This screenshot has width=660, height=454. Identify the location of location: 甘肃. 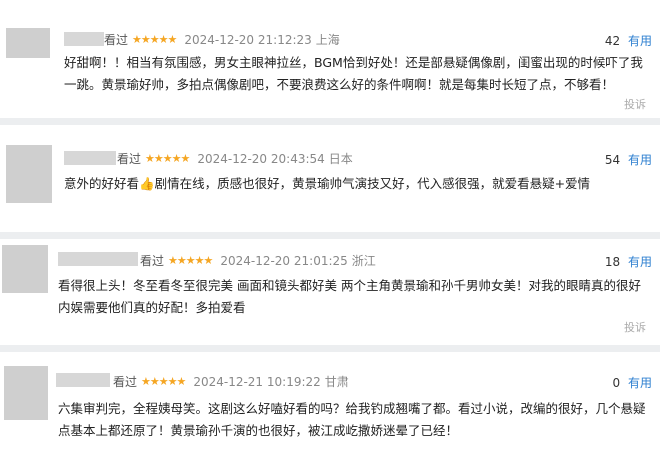
(336, 382).